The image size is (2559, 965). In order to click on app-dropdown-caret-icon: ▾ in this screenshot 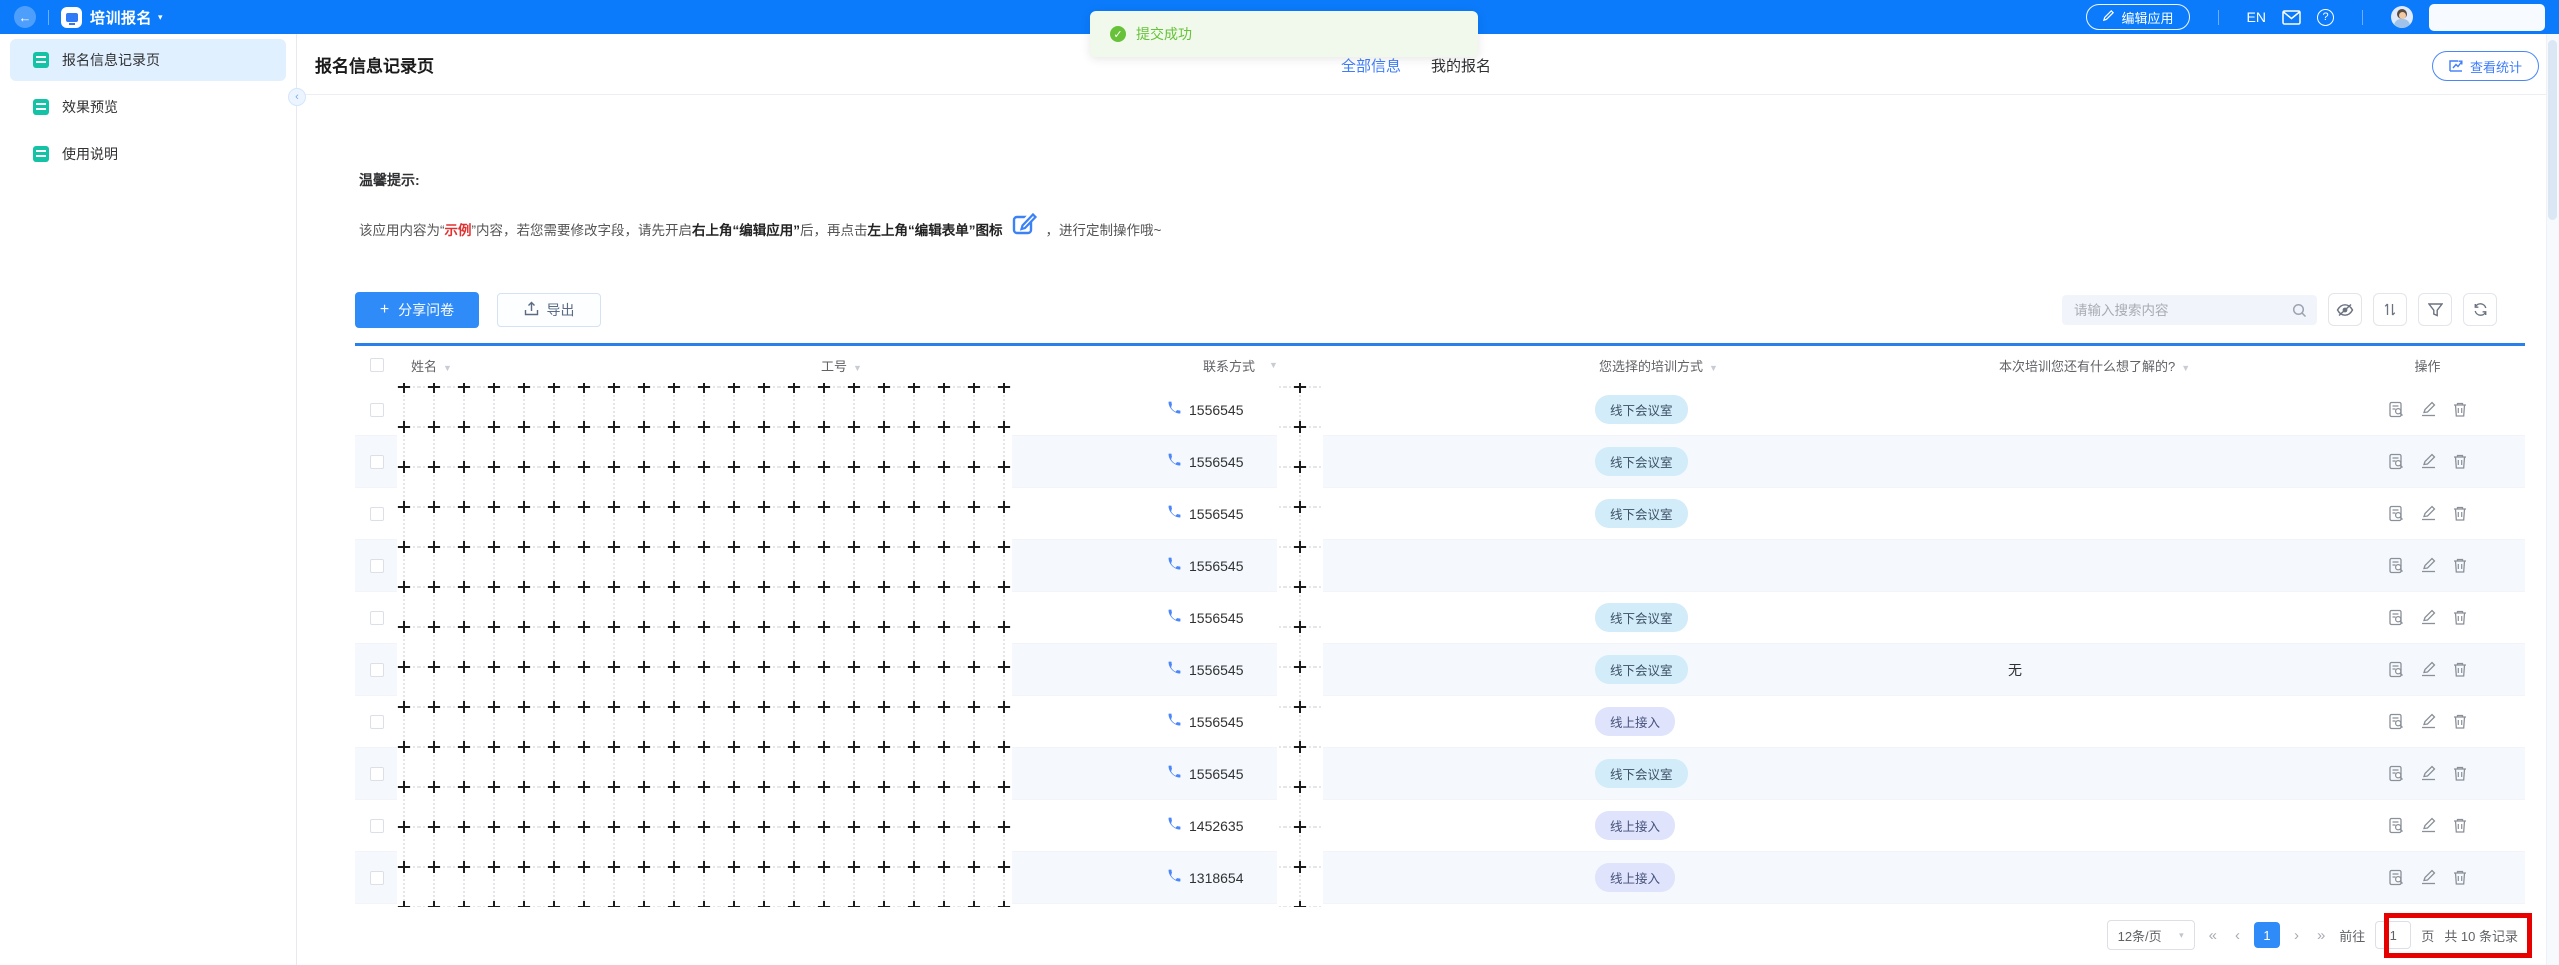, I will do `click(160, 17)`.